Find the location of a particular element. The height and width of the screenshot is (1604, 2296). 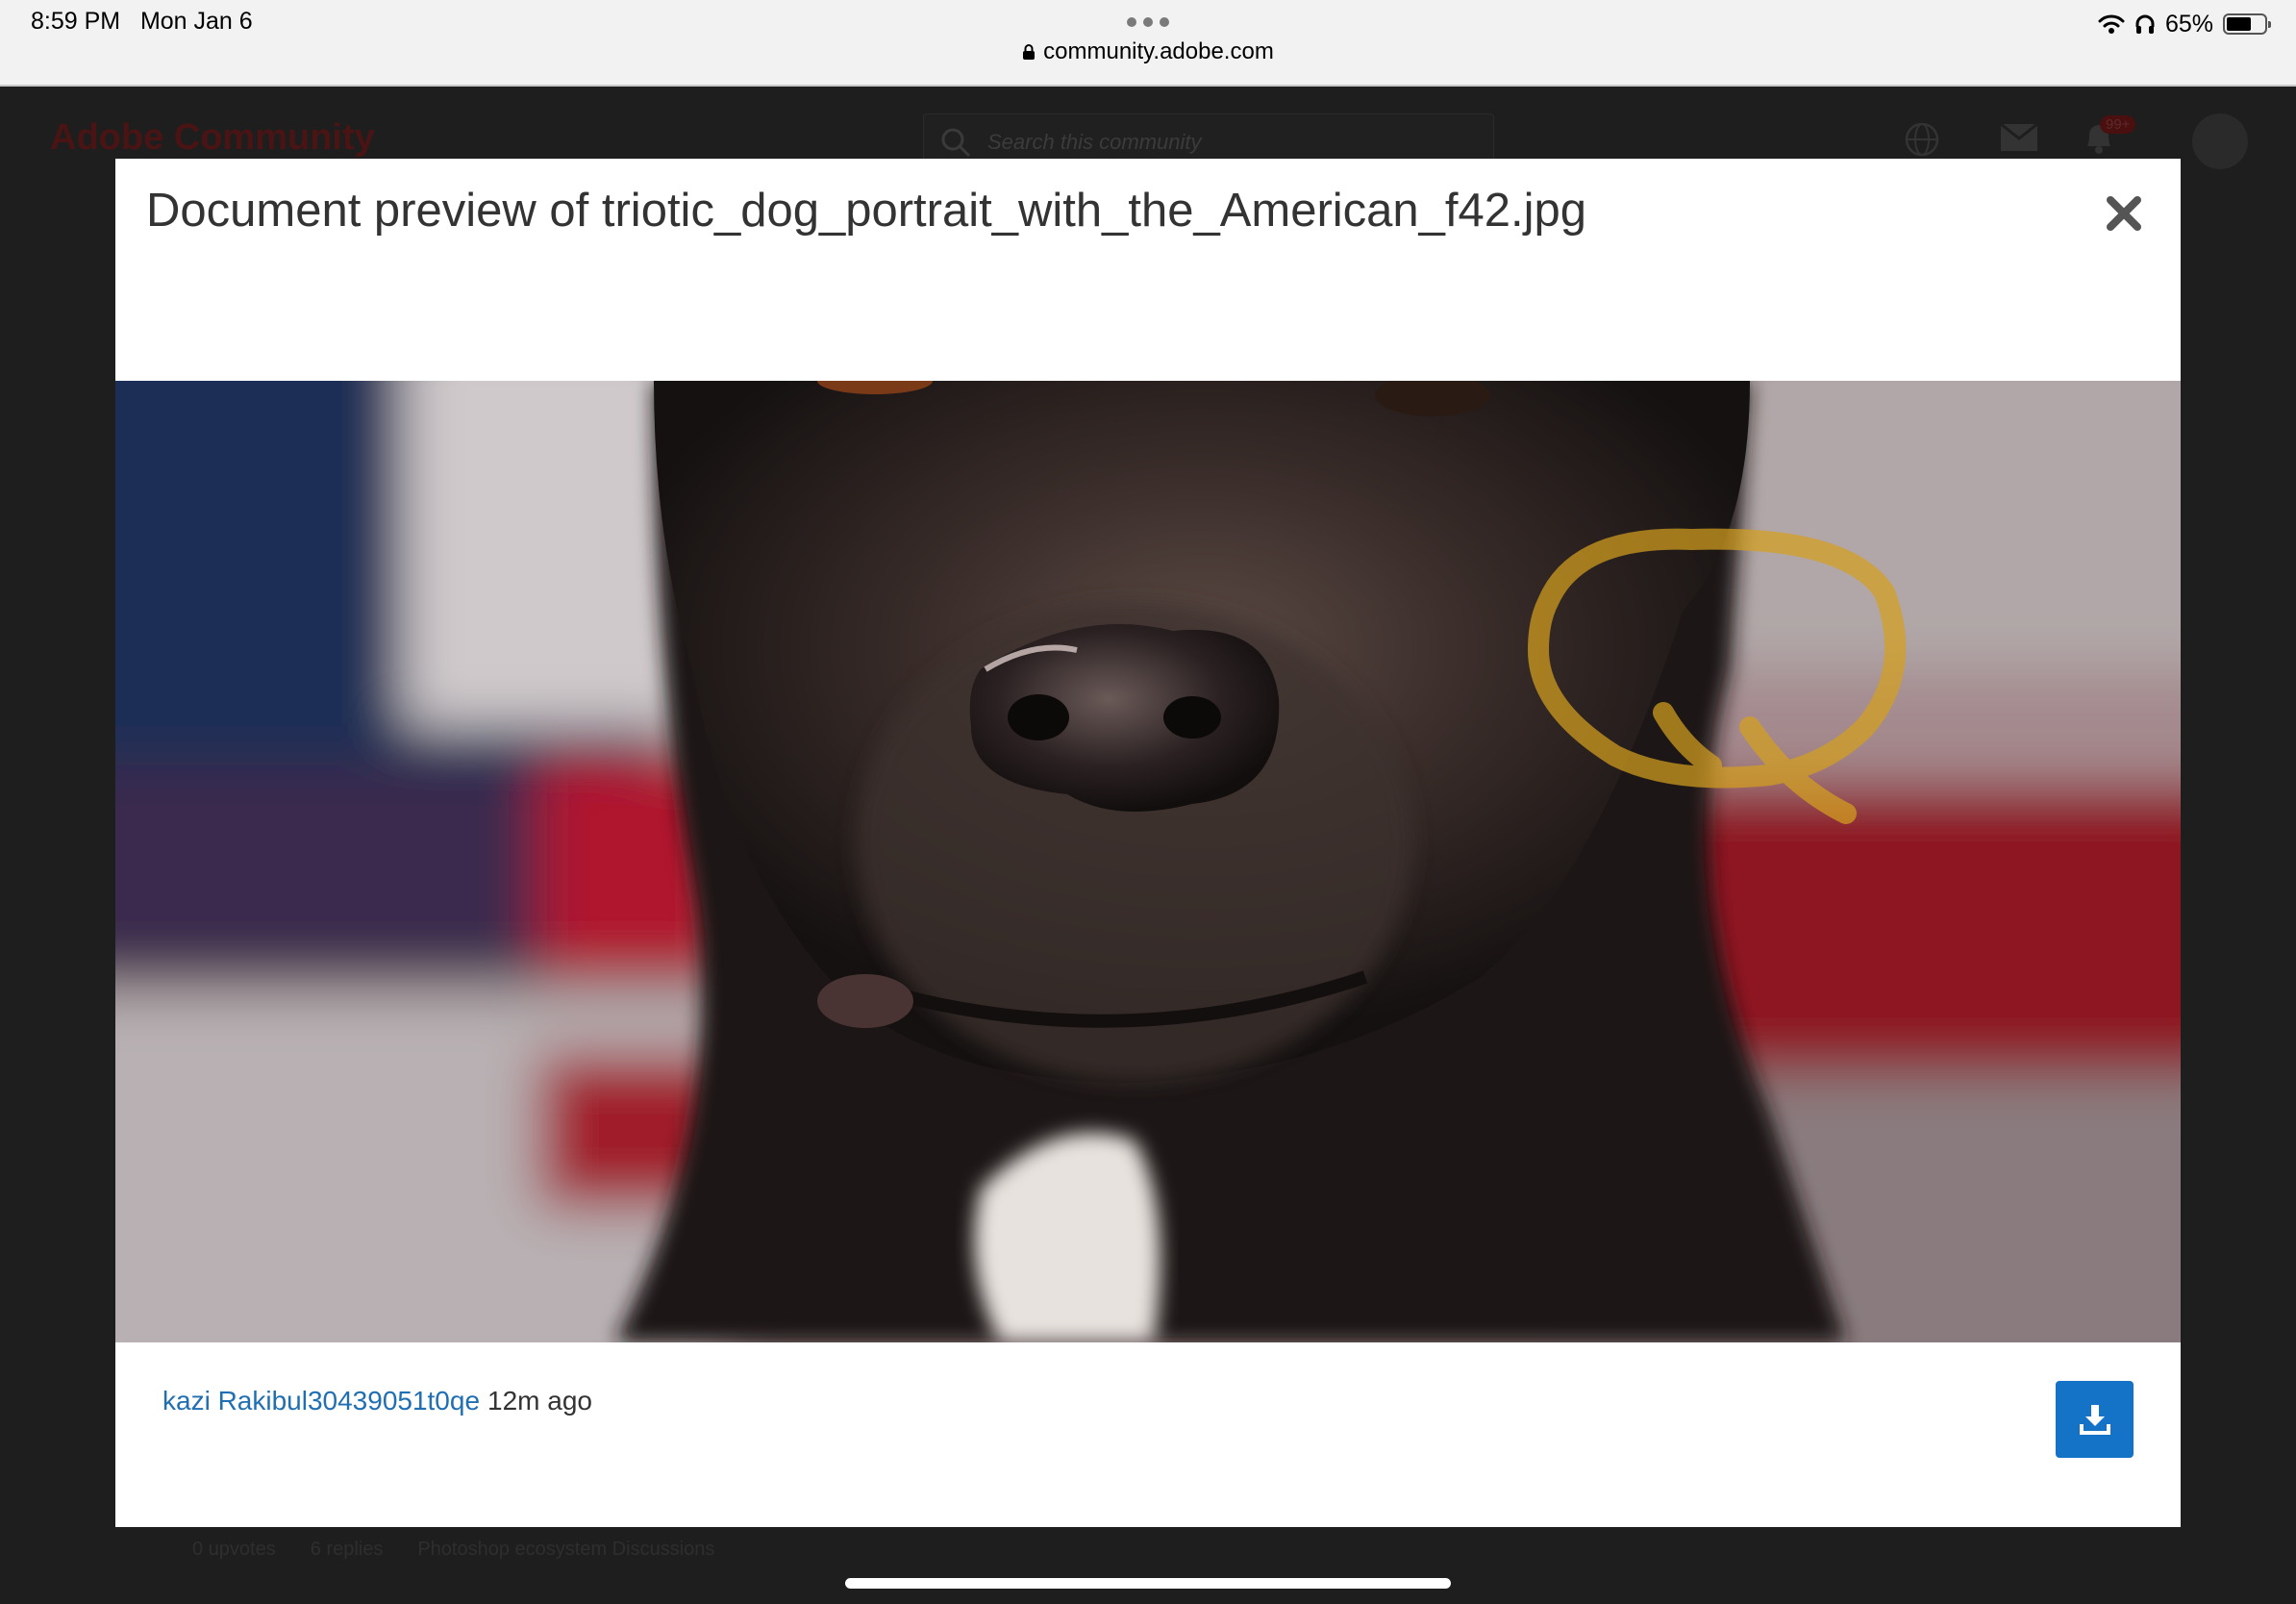

globe-icon is located at coordinates (1922, 139).